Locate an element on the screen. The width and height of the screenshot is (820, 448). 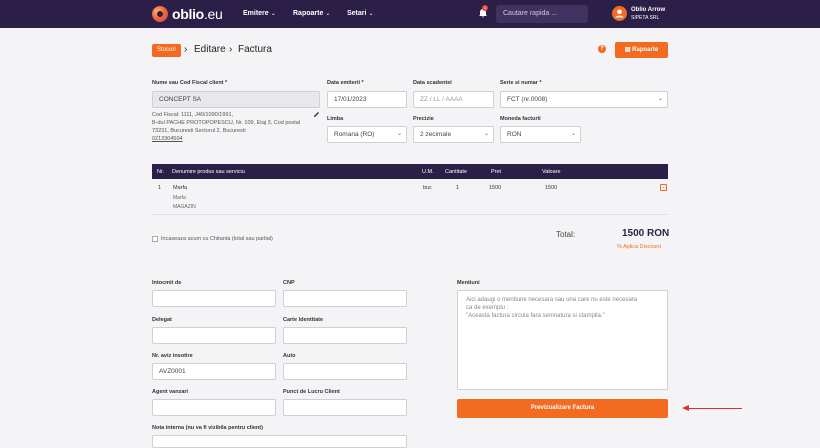
row-qty: 1 is located at coordinates (458, 188).